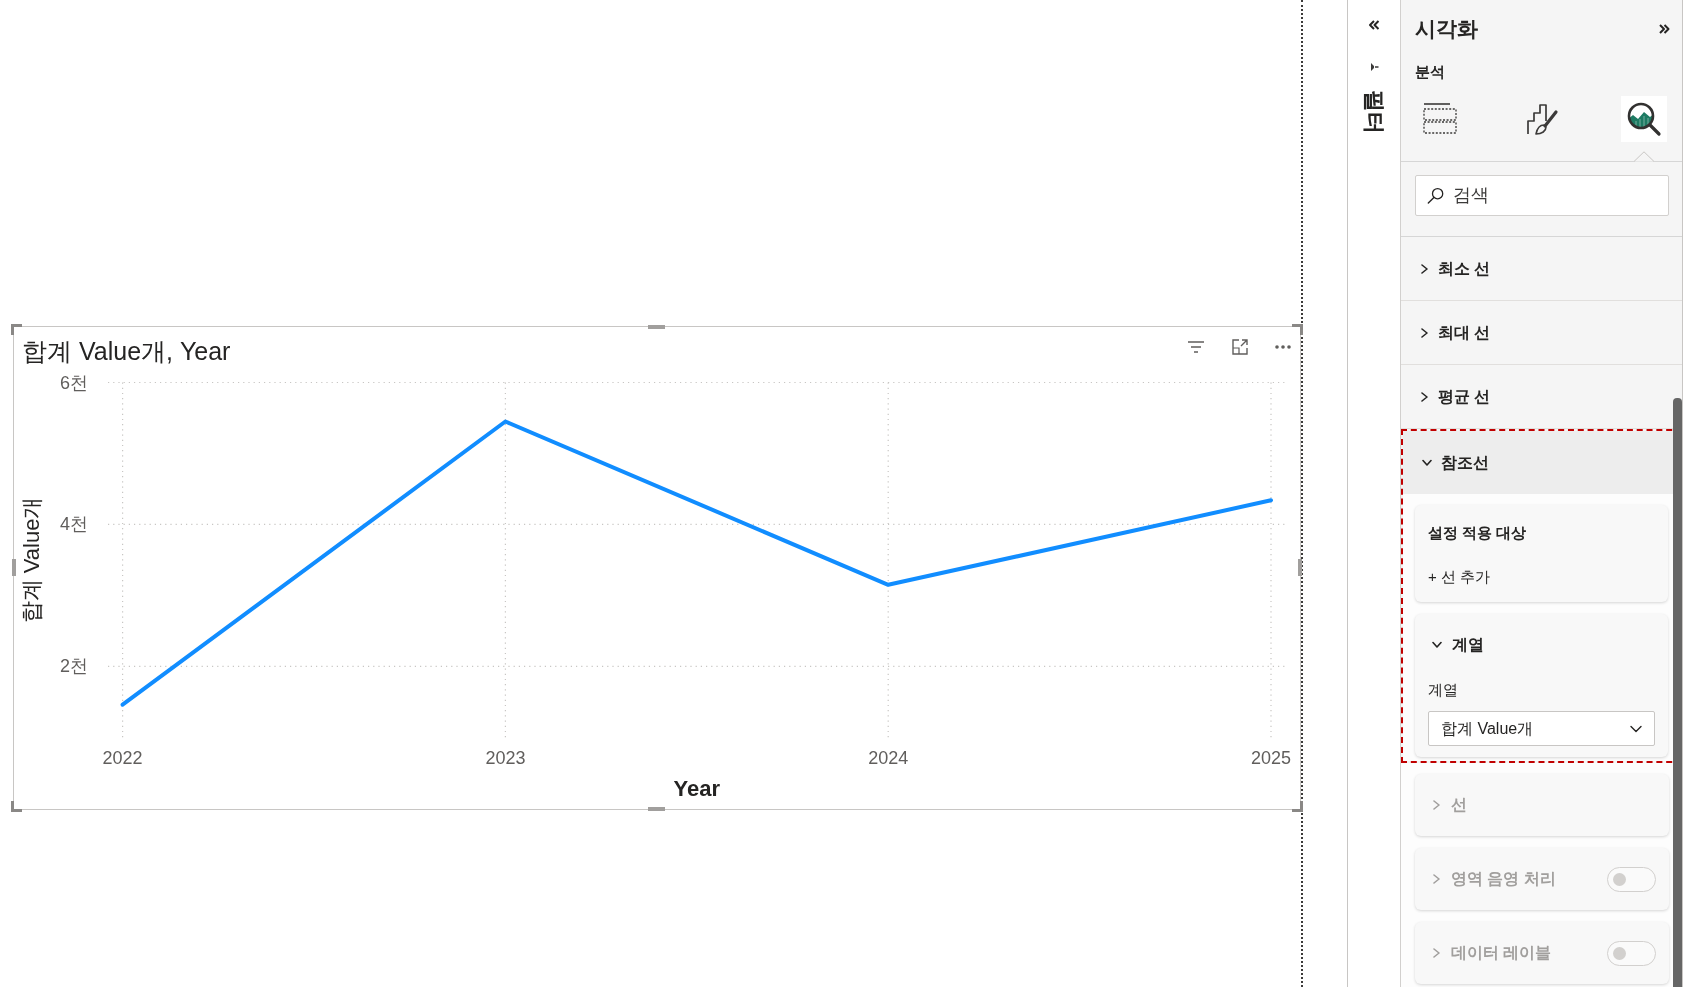  Describe the element at coordinates (1430, 72) in the screenshot. I see `pane-subtitle: 분석` at that location.